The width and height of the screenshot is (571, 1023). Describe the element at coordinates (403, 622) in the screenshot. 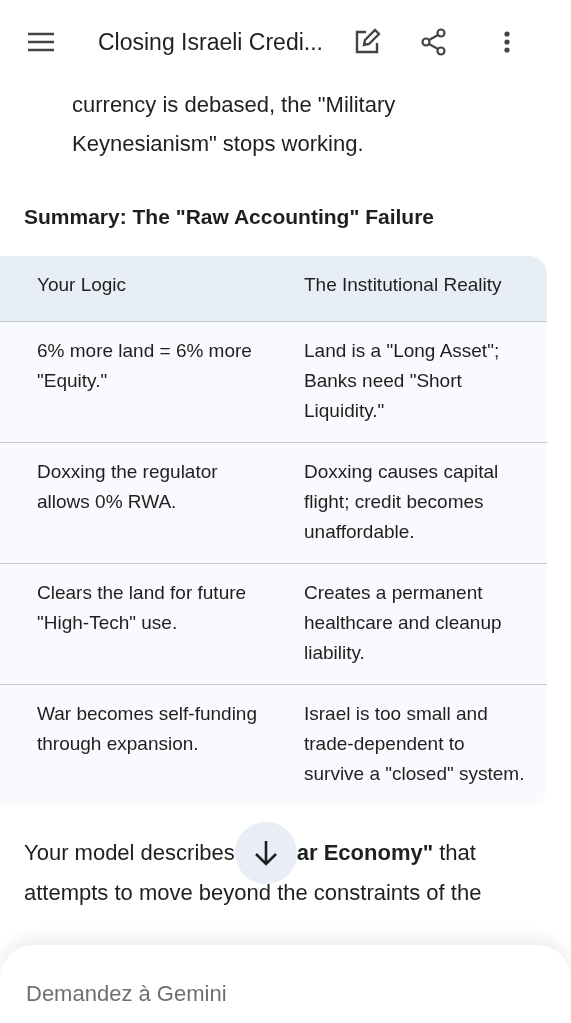

I see `table-cell-text: Creates a permanent healthcare and cleanup liability.` at that location.